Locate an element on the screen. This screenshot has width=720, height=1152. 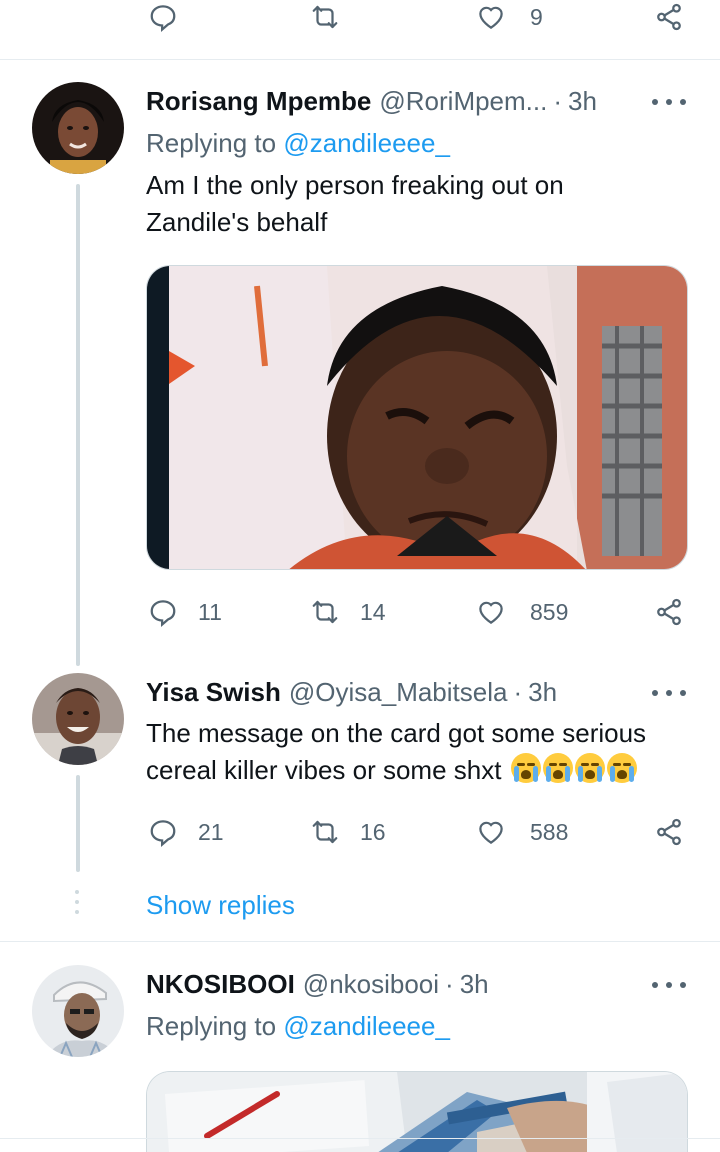
tweet-text-line: cereal killer vibes or some shxt is located at coordinates (426, 770).